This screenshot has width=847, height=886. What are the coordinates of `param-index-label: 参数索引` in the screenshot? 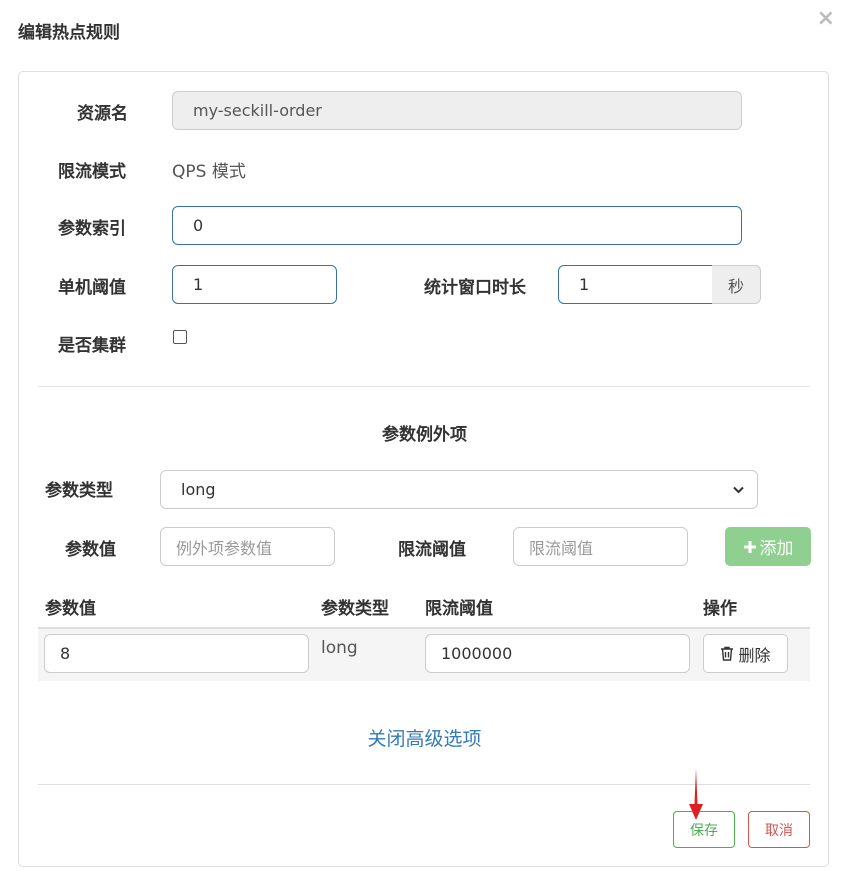 It's located at (92, 229).